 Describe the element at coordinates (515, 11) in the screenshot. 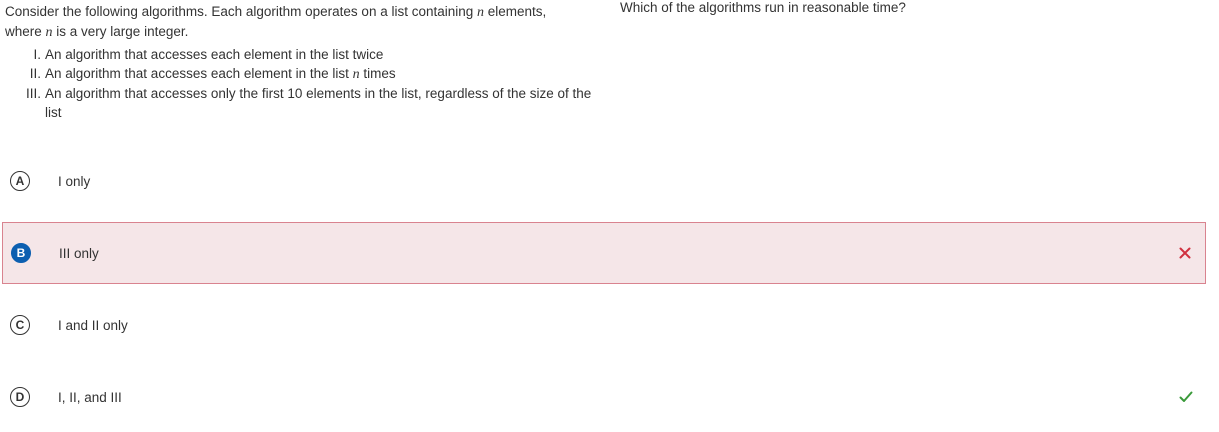

I see `intro-text-2: elements,` at that location.